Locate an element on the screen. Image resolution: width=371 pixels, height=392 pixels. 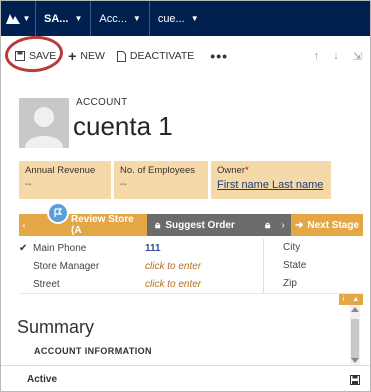
field-label: Store Manager is located at coordinates (66, 266).